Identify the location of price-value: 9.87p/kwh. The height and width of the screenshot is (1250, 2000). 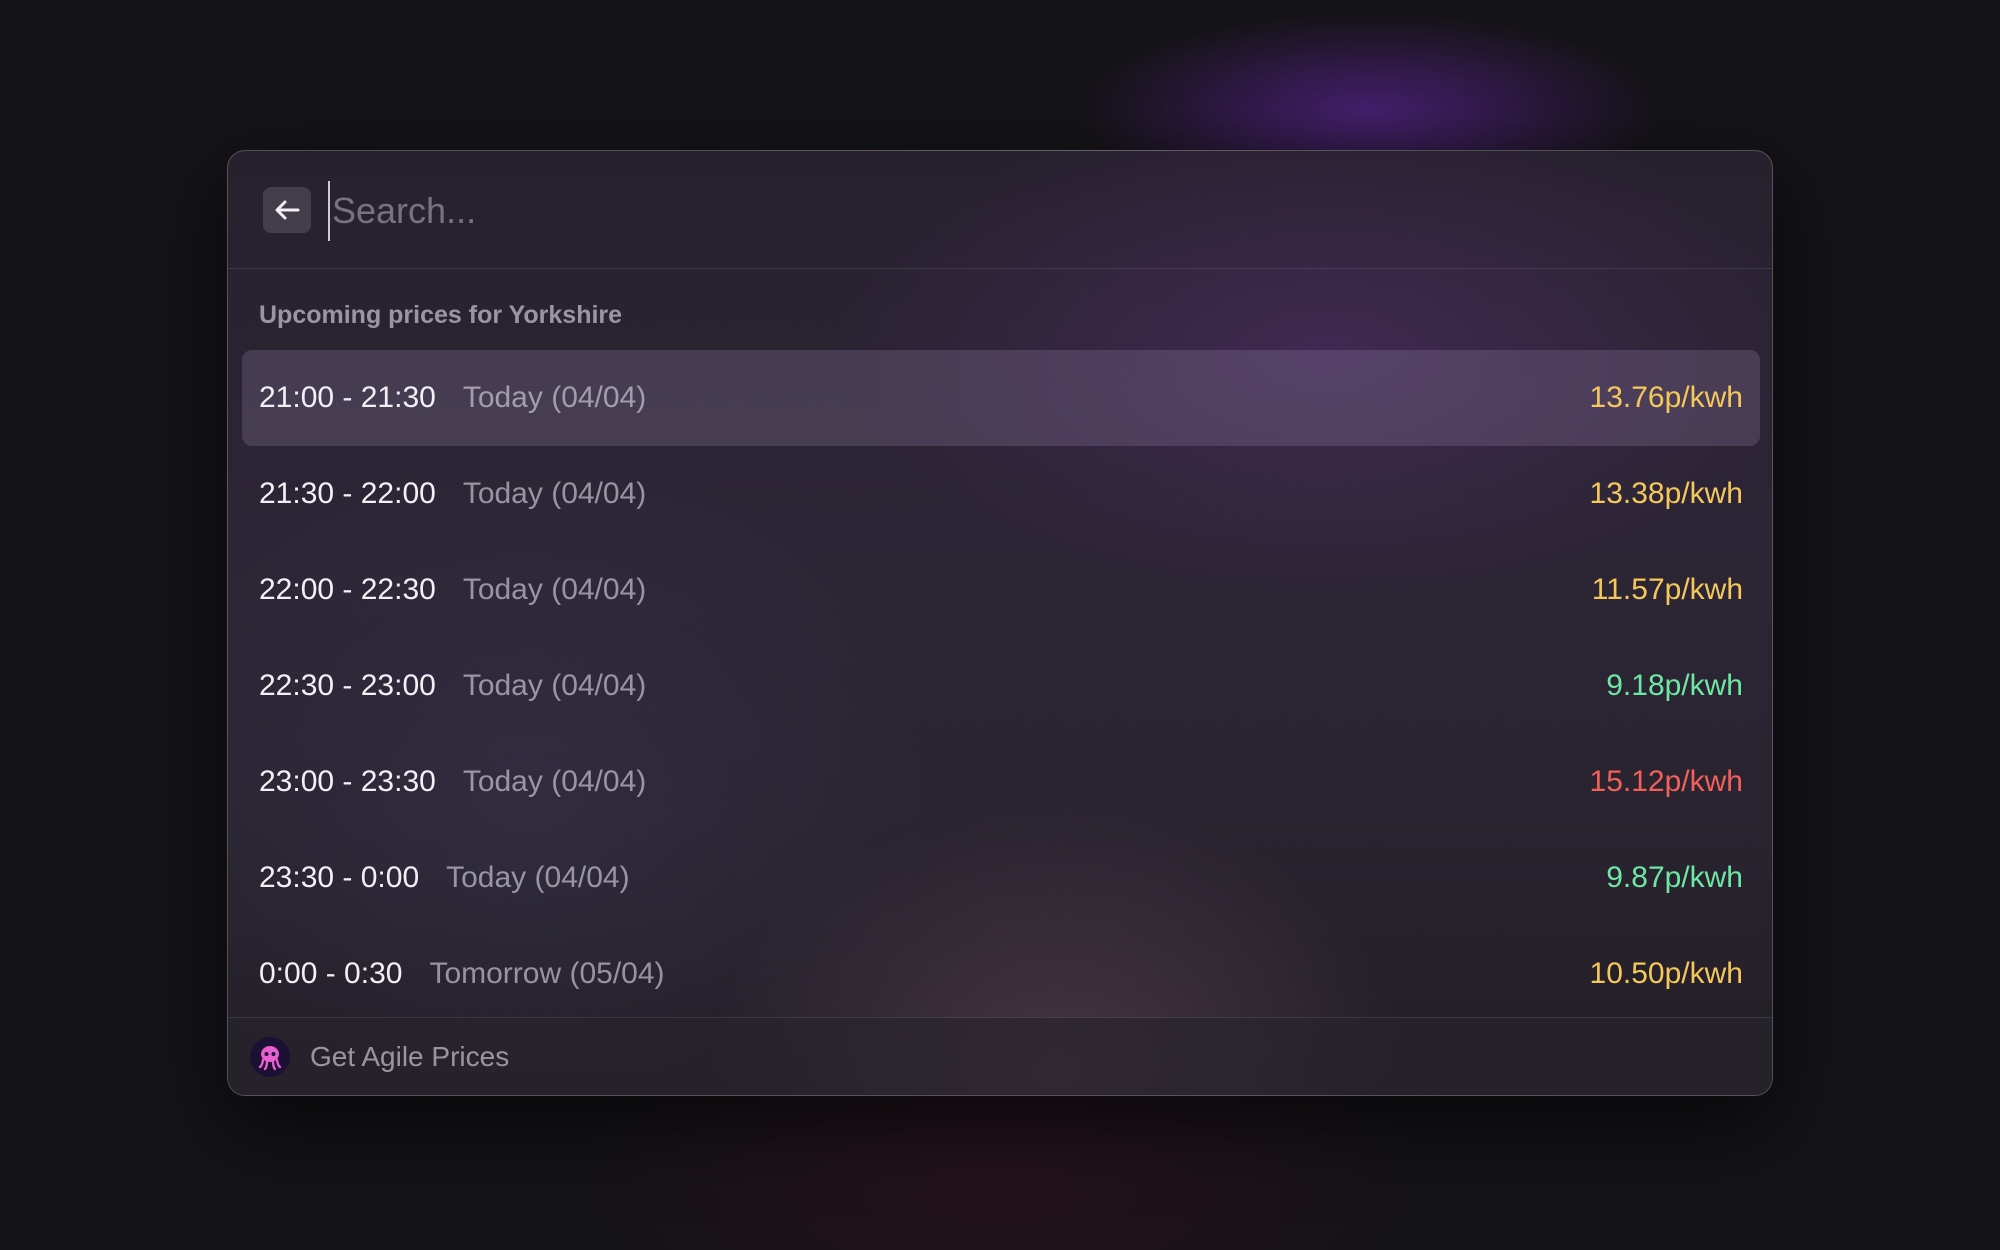
(1674, 877).